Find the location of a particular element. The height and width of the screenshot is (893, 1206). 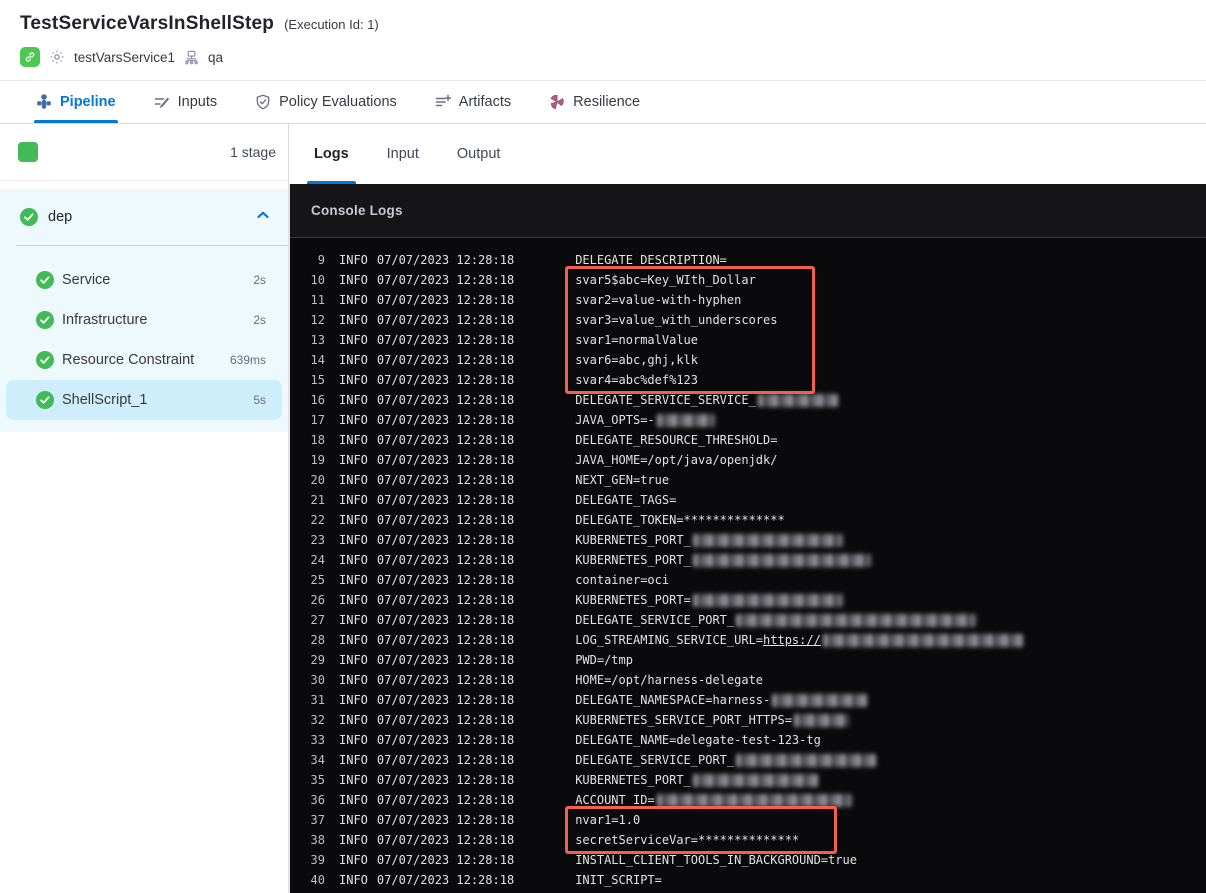

execution-id: (Execution Id: 1) is located at coordinates (331, 24).